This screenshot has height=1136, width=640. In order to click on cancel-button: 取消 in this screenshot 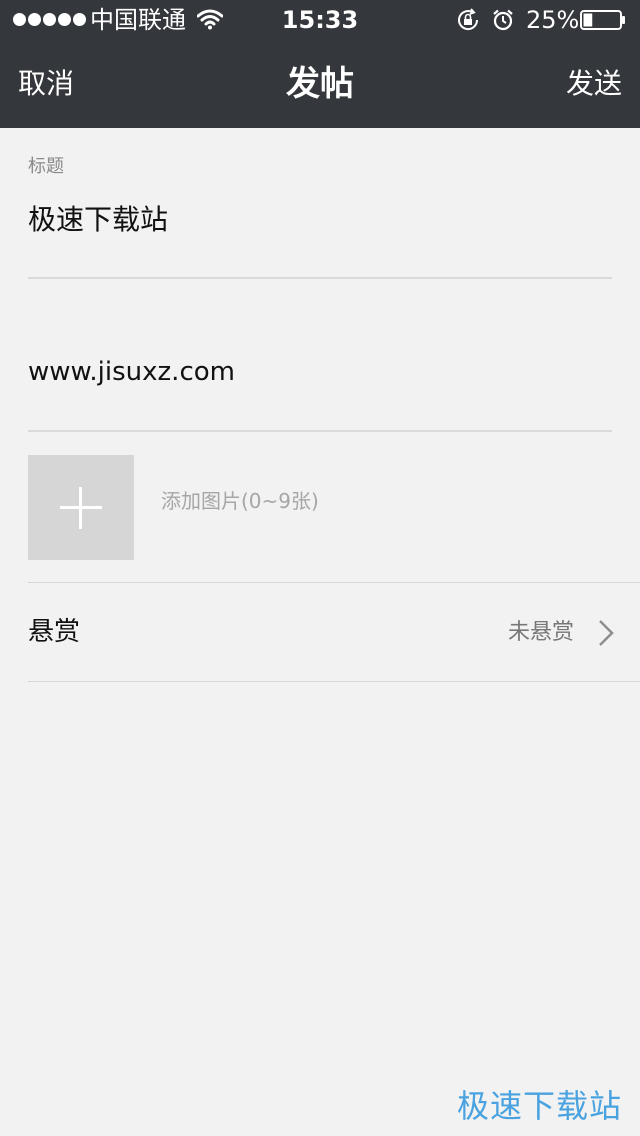, I will do `click(46, 84)`.